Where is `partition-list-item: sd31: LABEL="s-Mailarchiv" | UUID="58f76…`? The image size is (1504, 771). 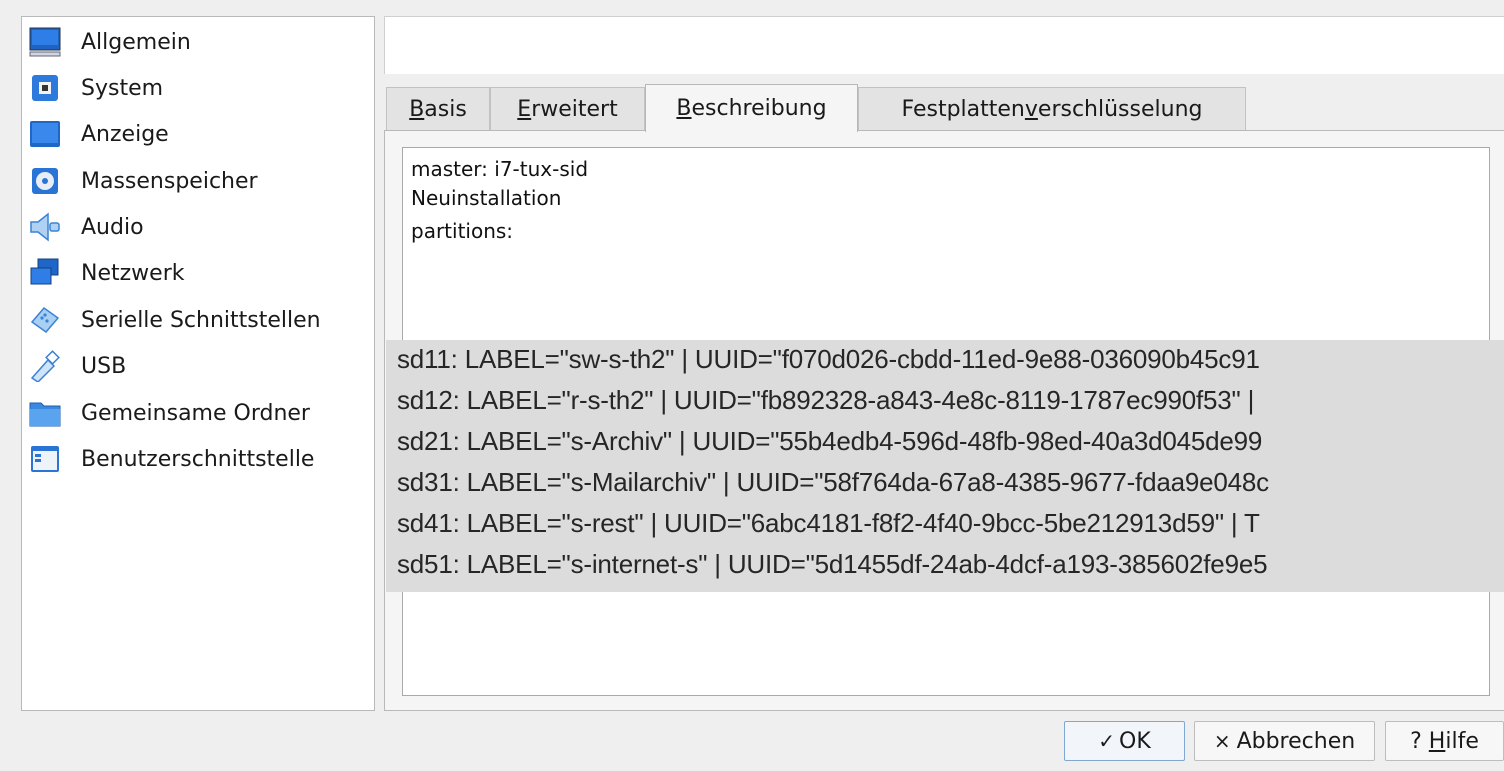 partition-list-item: sd31: LABEL="s-Mailarchiv" | UUID="58f76… is located at coordinates (833, 482).